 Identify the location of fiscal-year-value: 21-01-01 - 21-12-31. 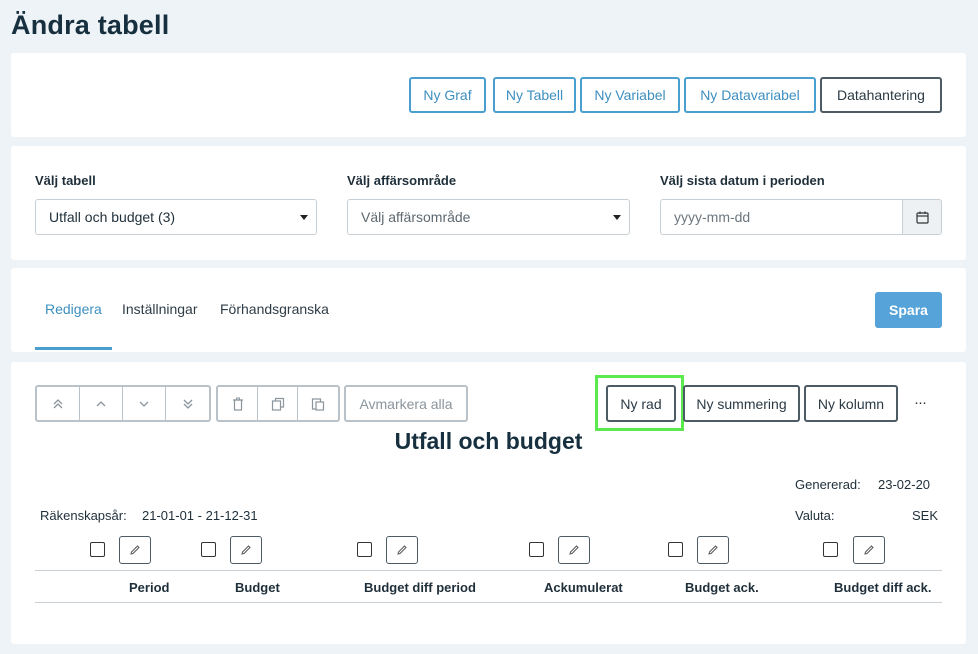
(200, 515).